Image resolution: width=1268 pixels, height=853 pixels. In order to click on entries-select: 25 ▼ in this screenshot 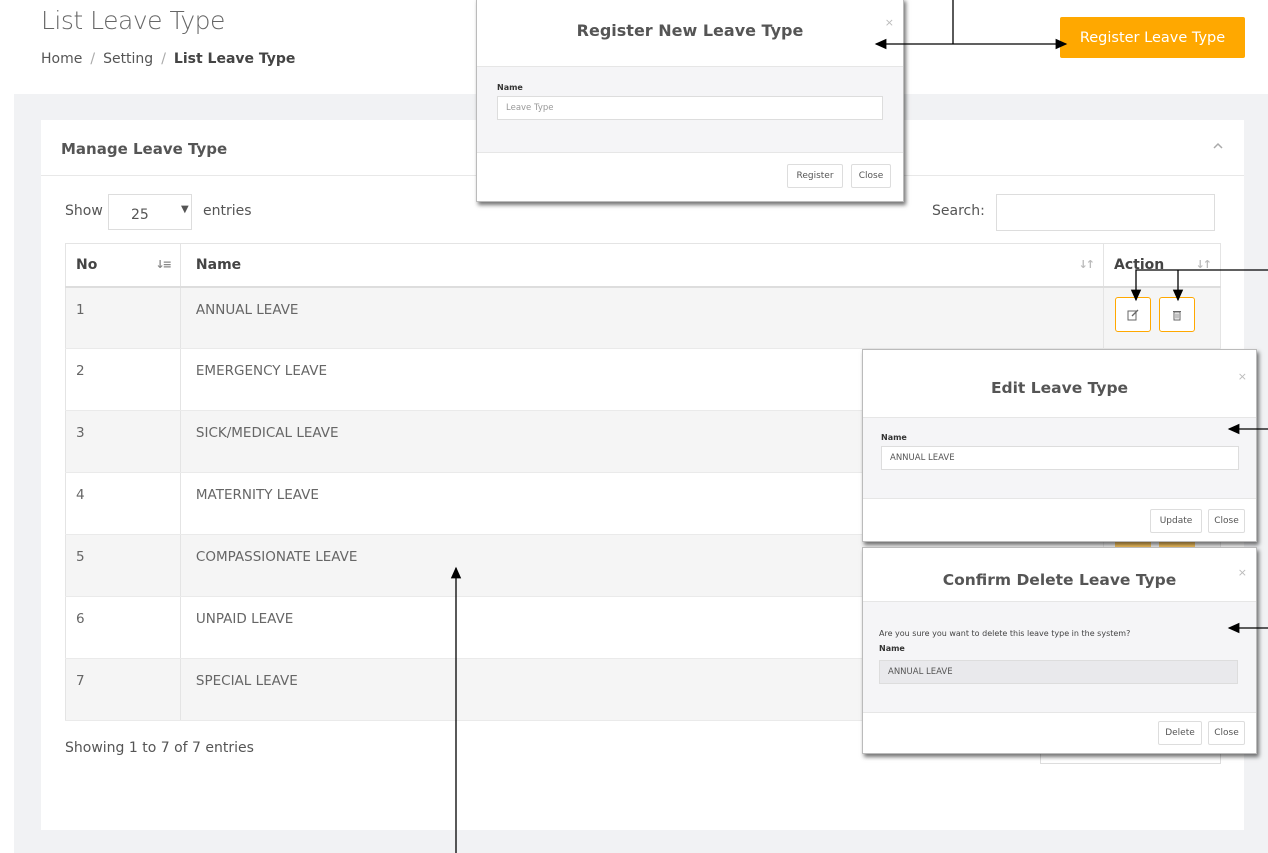, I will do `click(150, 212)`.